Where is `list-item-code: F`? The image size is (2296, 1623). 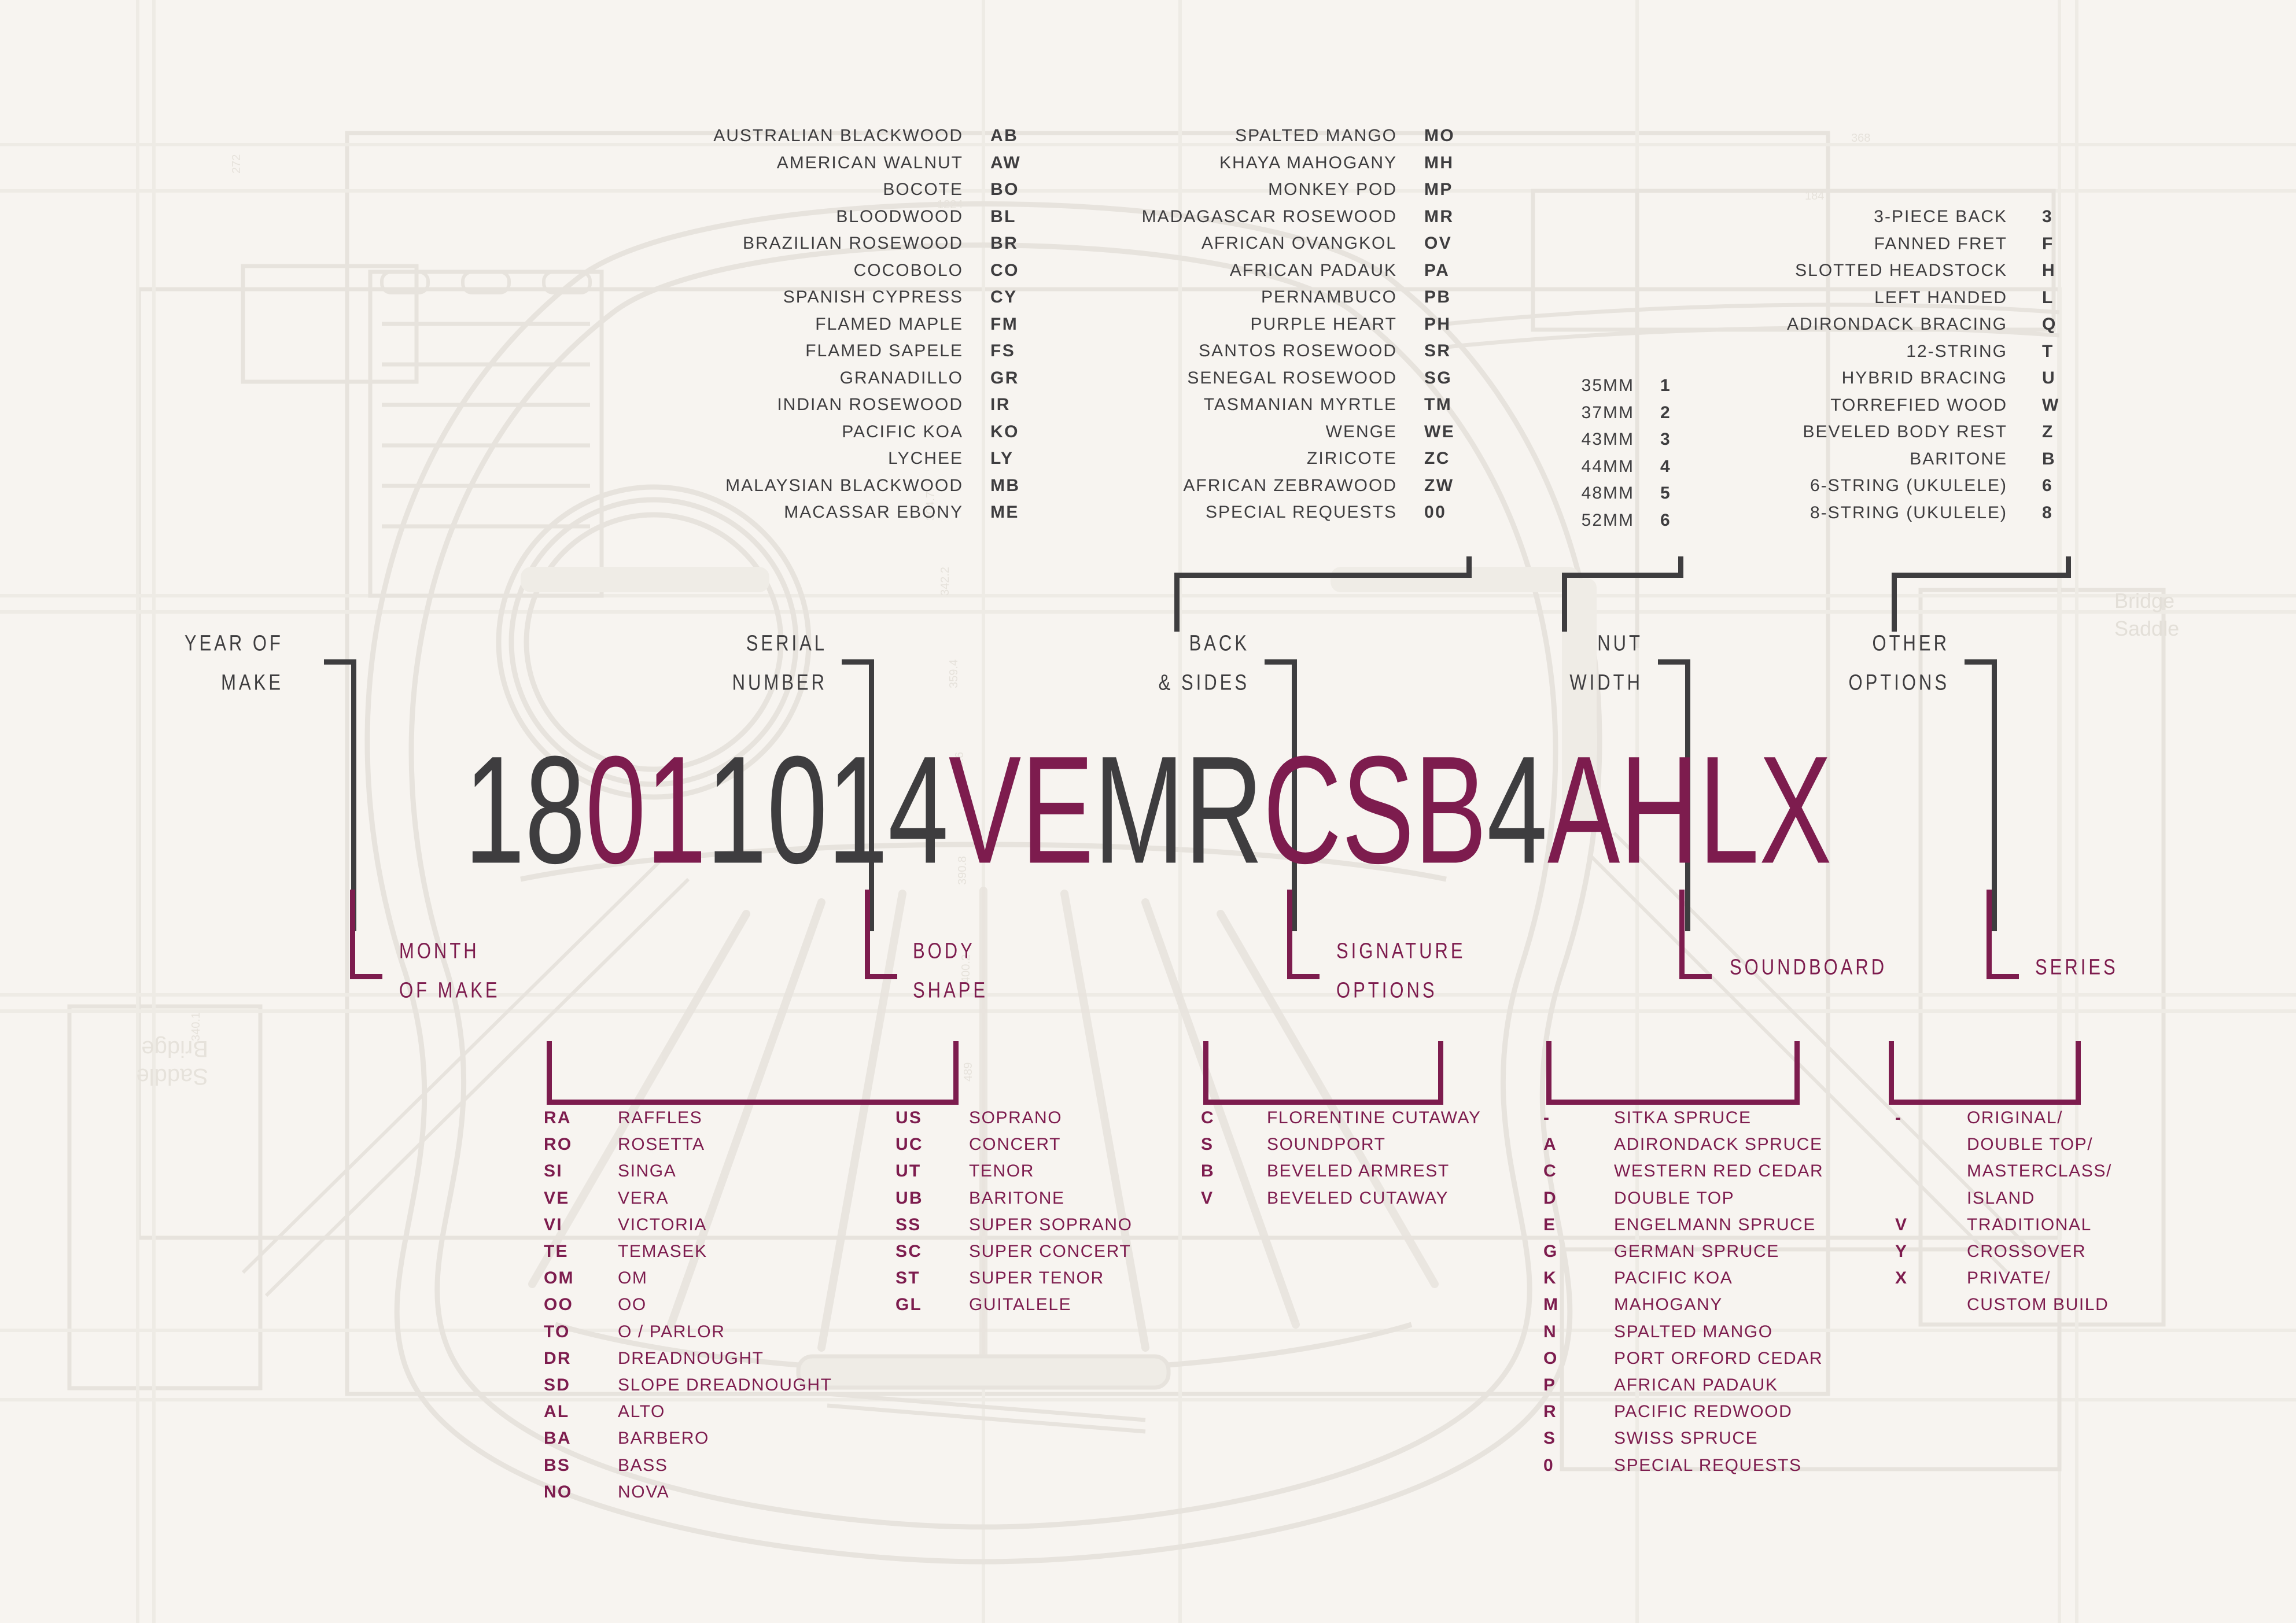
list-item-code: F is located at coordinates (2048, 243).